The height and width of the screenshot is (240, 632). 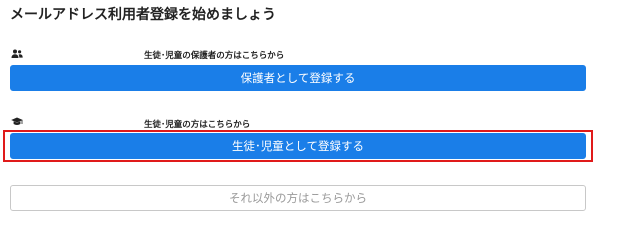 What do you see at coordinates (197, 125) in the screenshot?
I see `student-section-label: 生徒･児童の方はこちらから` at bounding box center [197, 125].